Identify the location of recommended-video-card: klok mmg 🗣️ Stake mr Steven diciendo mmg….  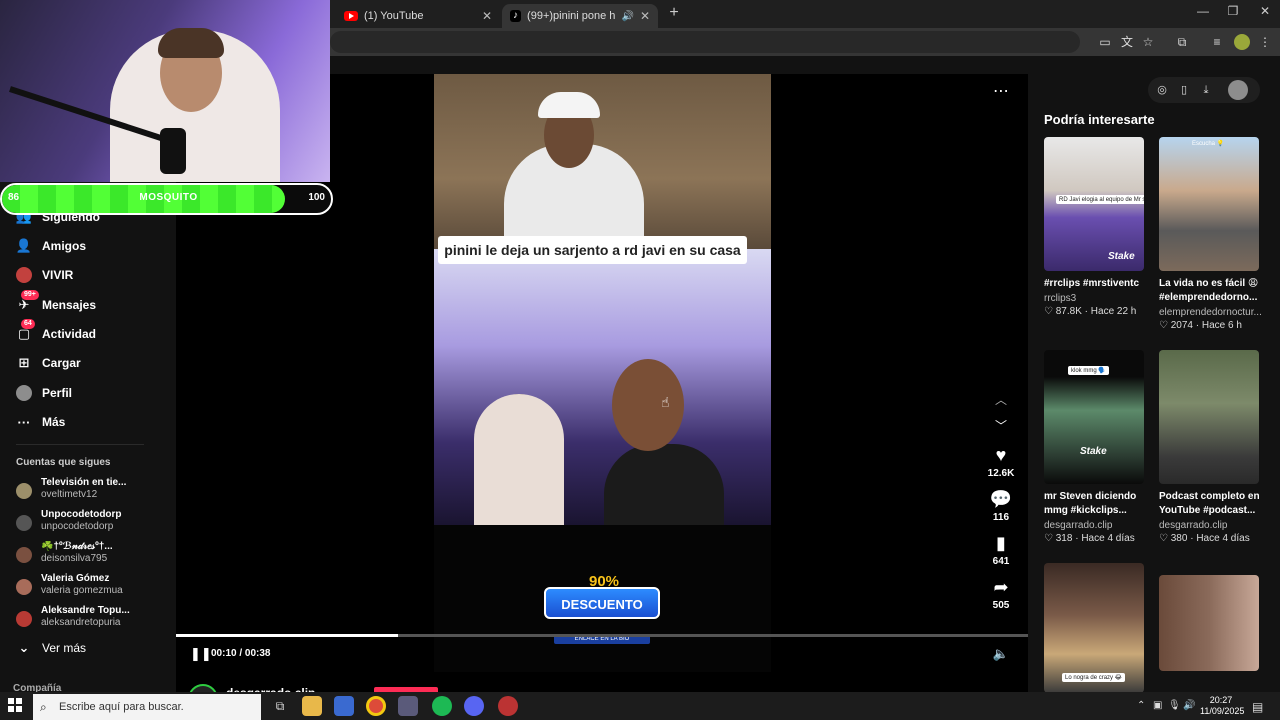
(1095, 447).